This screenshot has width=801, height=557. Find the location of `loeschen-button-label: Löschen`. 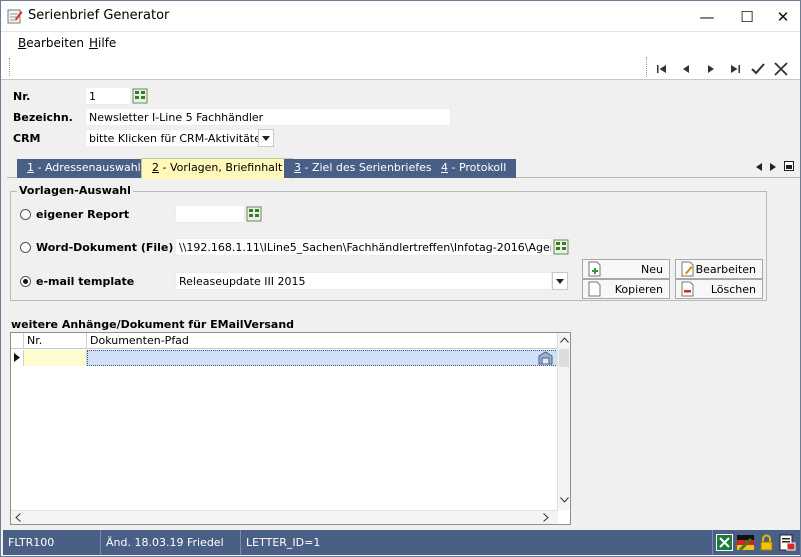

loeschen-button-label: Löschen is located at coordinates (733, 289).